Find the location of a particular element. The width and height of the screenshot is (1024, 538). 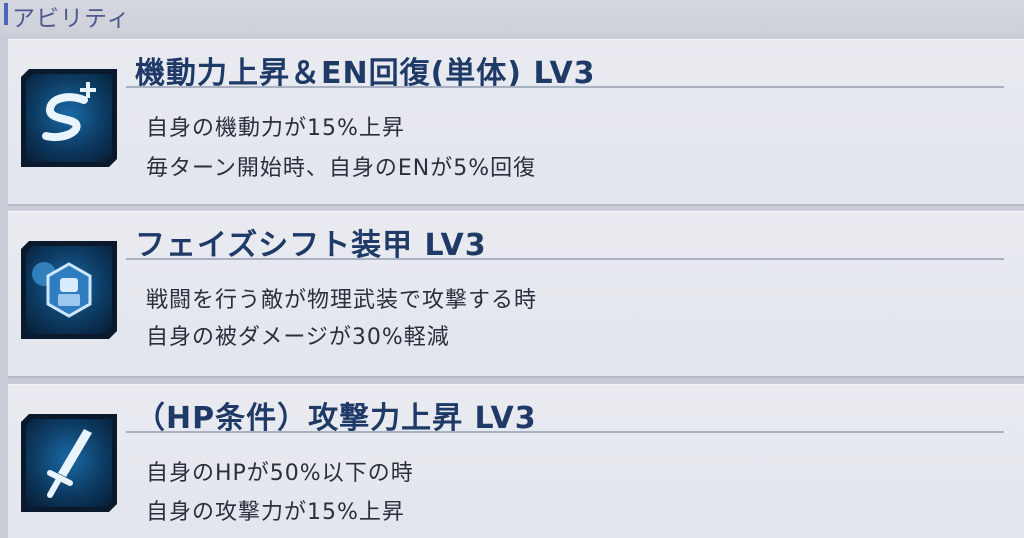

section-header: アビリティ is located at coordinates (512, 17).